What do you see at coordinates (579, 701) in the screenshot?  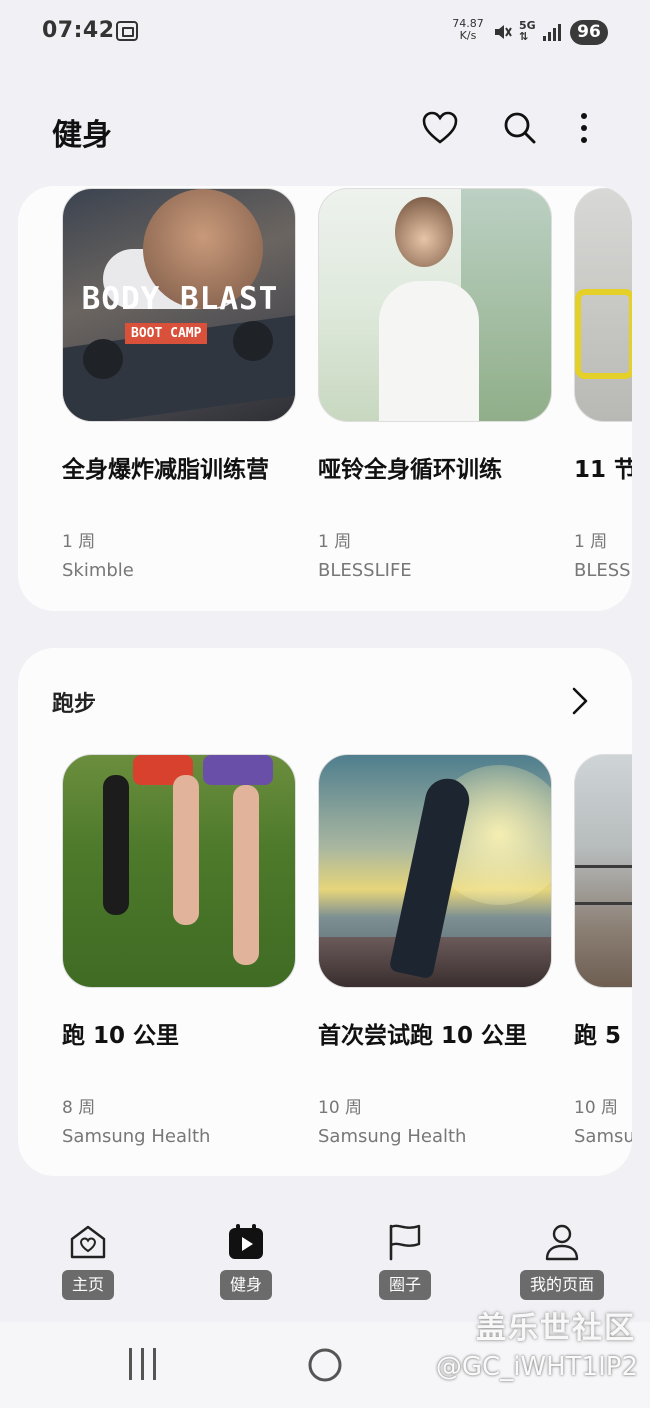 I see `chevron-right-icon` at bounding box center [579, 701].